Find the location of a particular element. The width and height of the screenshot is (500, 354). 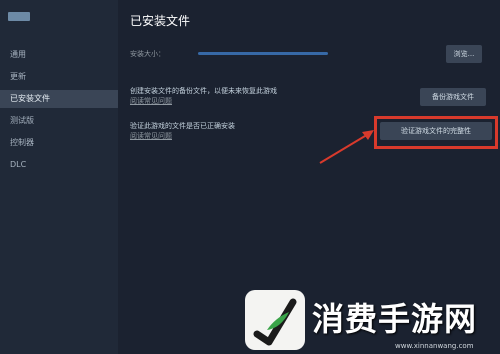

page-title: 已安装文件 is located at coordinates (160, 21).